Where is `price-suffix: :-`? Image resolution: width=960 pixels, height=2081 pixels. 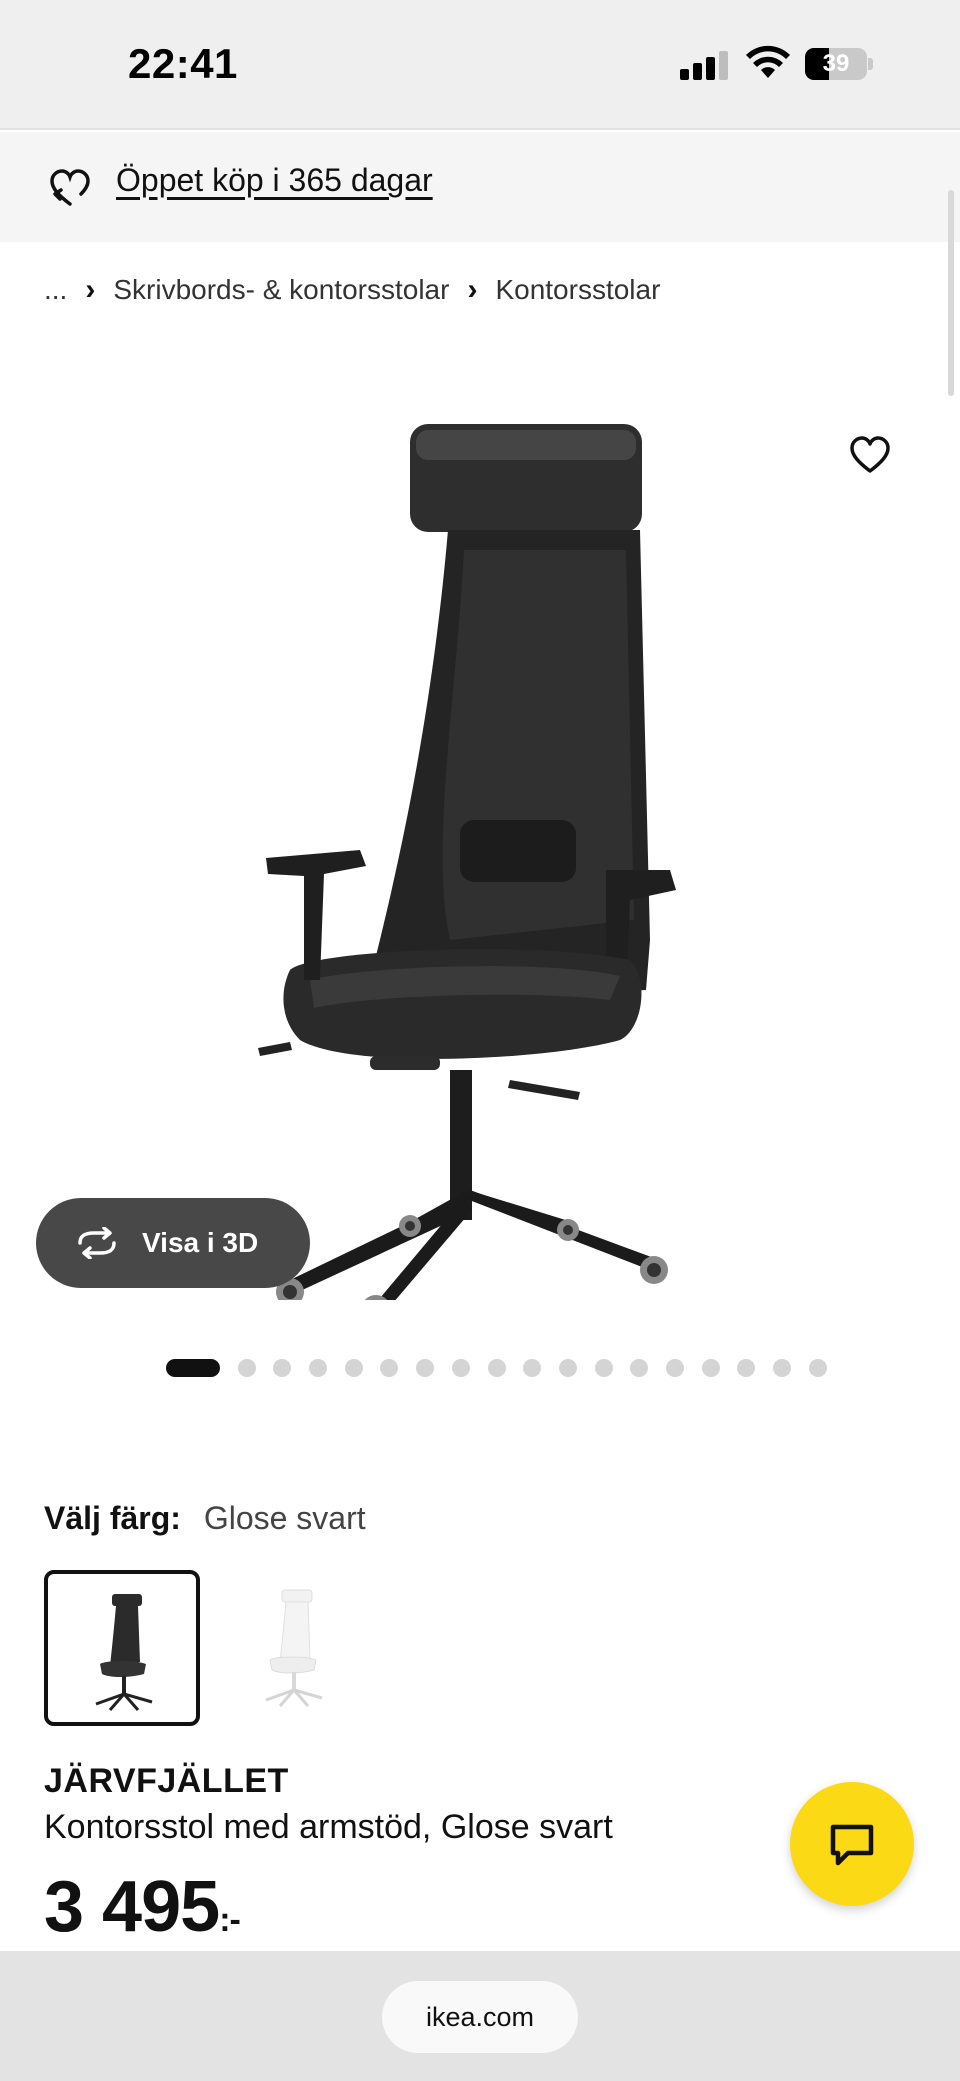 price-suffix: :- is located at coordinates (230, 1920).